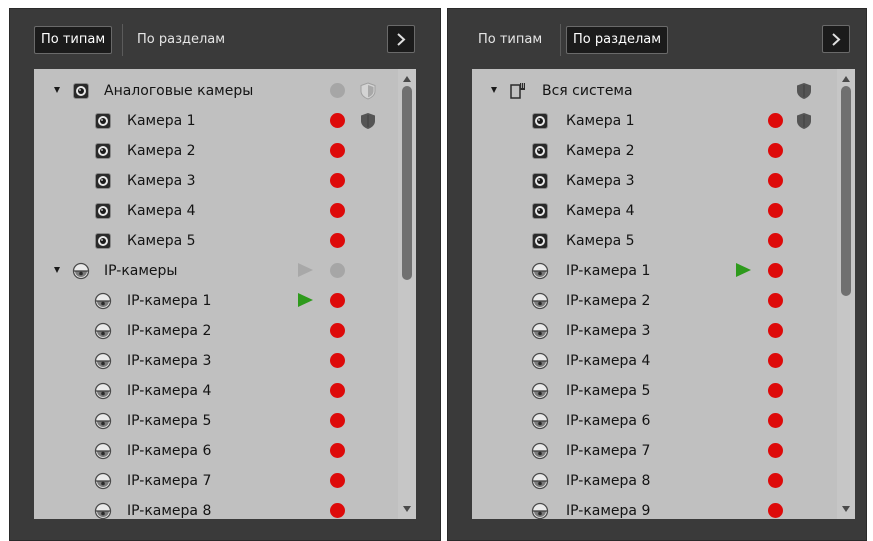 This screenshot has width=873, height=541. Describe the element at coordinates (216, 271) in the screenshot. I see `tree-group-row: IP-камеры` at that location.